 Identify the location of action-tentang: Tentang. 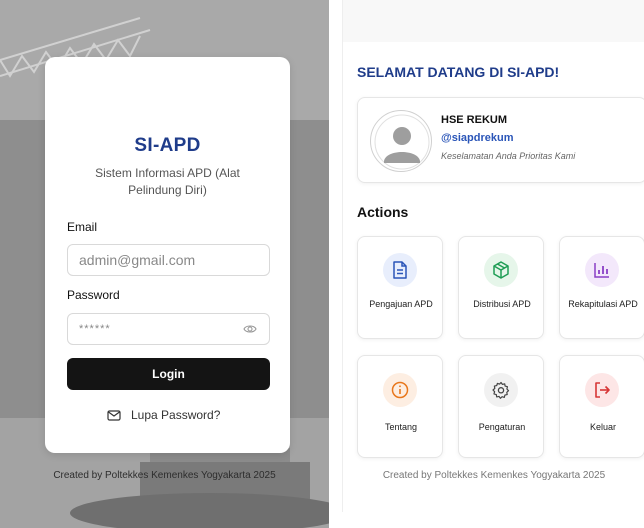
(400, 406).